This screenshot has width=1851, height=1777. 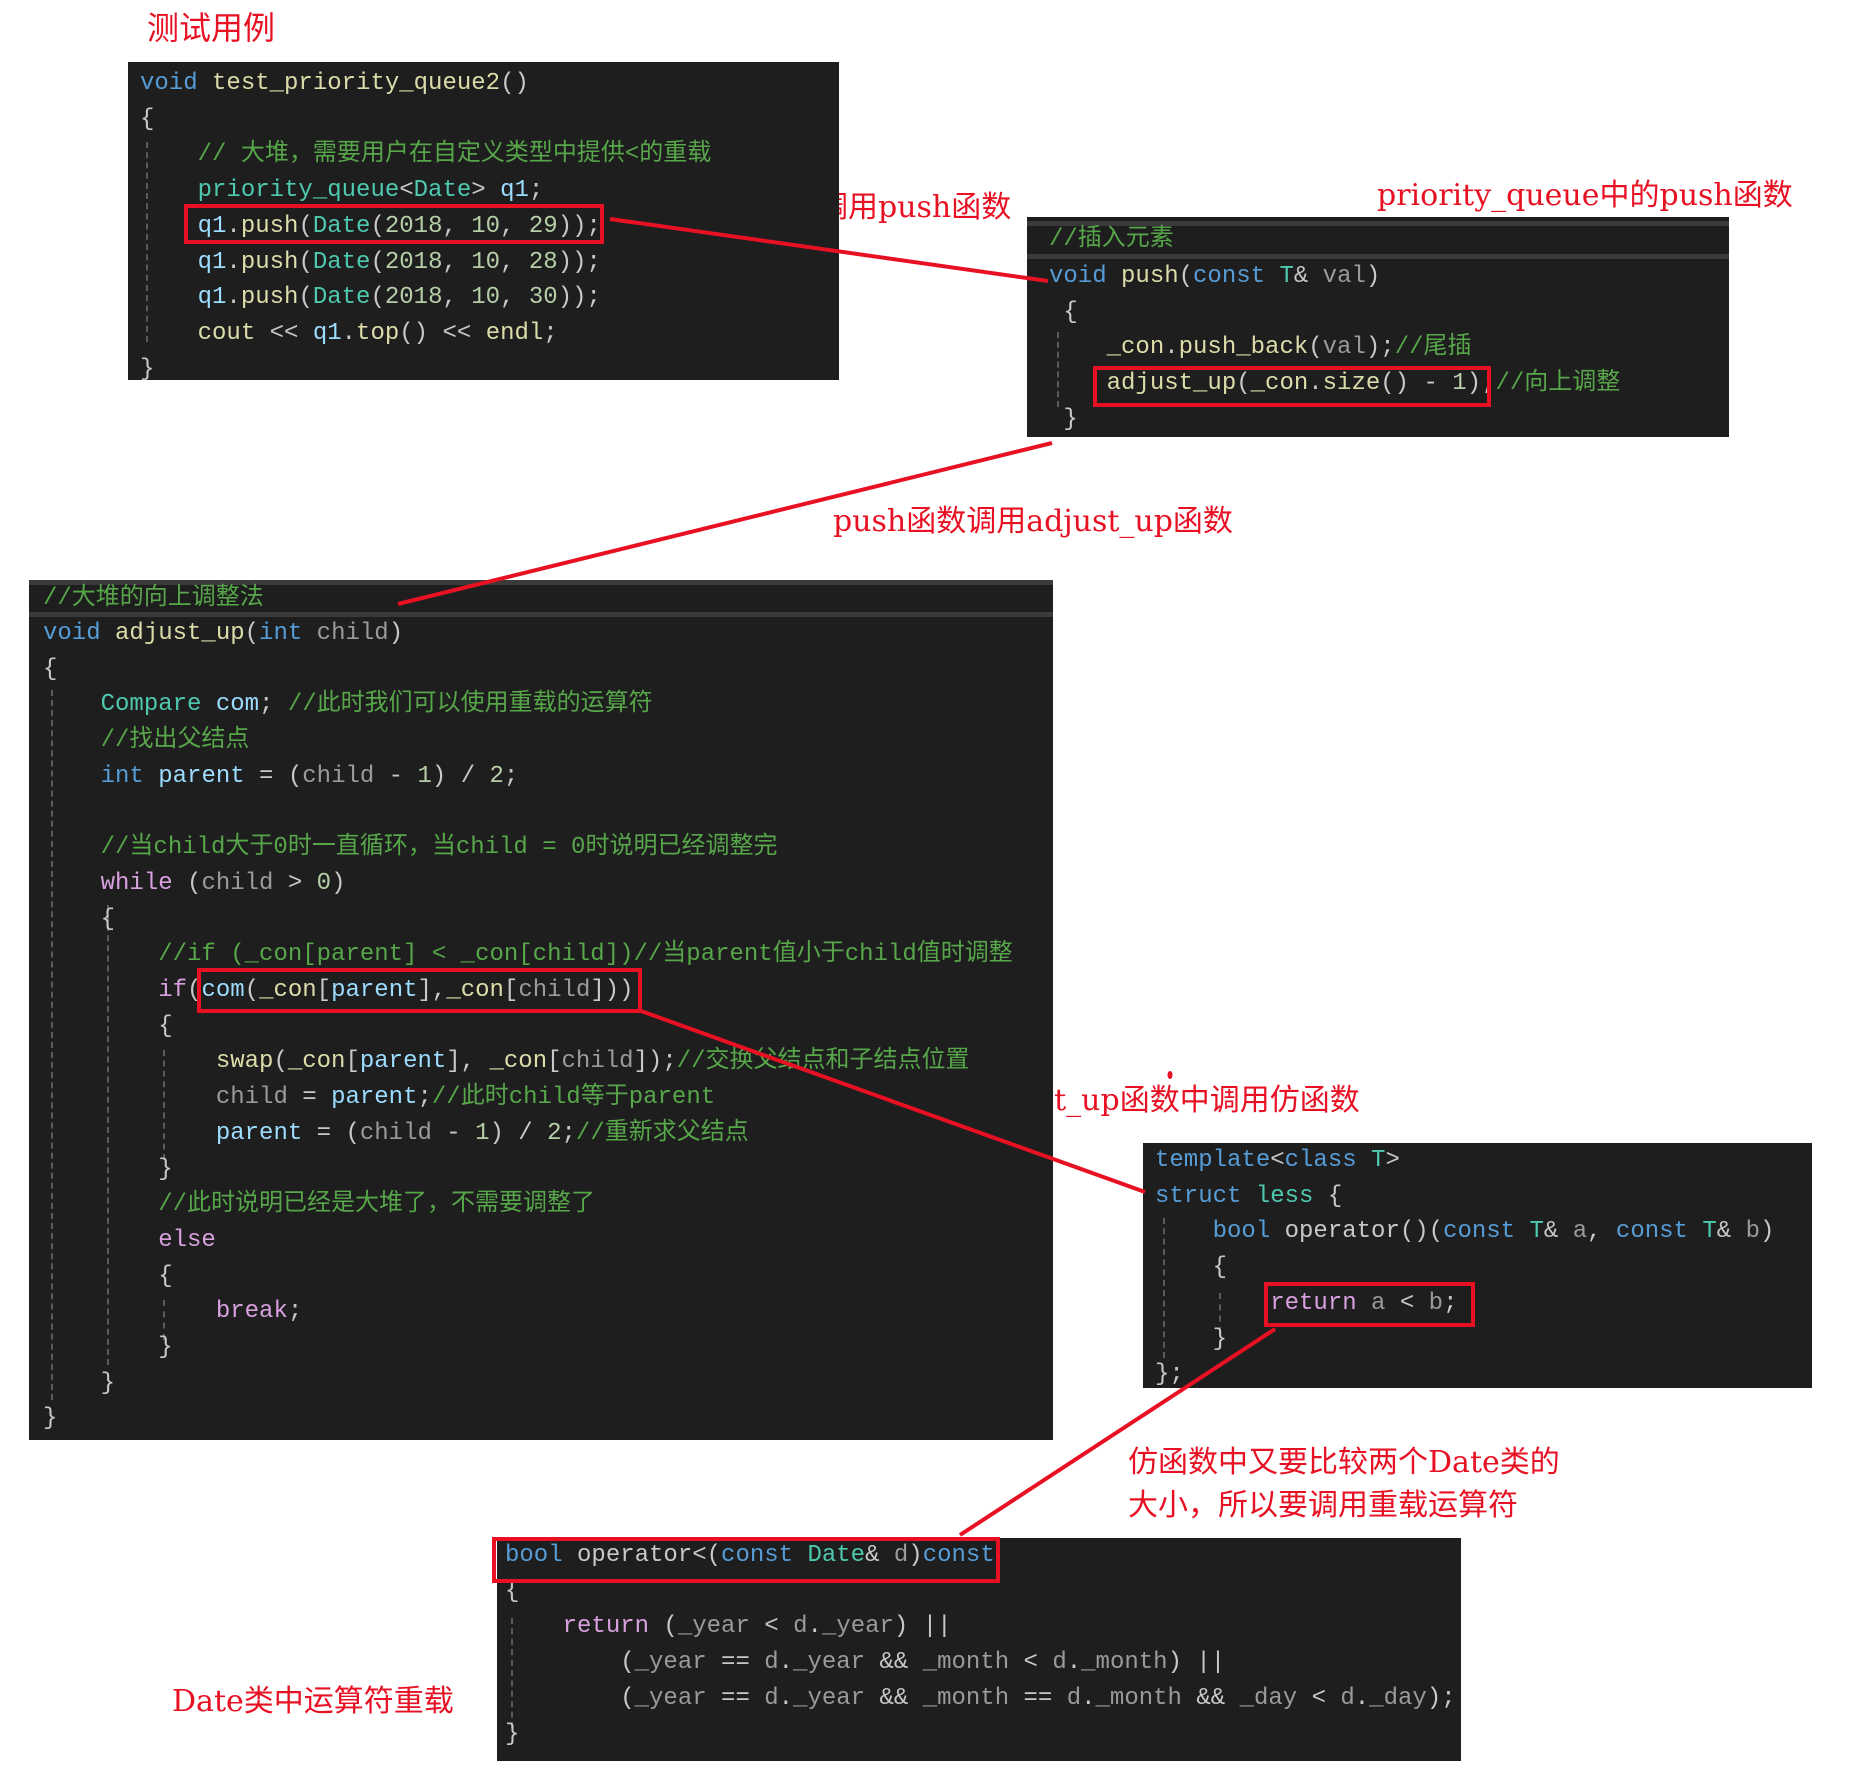 I want to click on code-token: a, so click(x=1580, y=1232).